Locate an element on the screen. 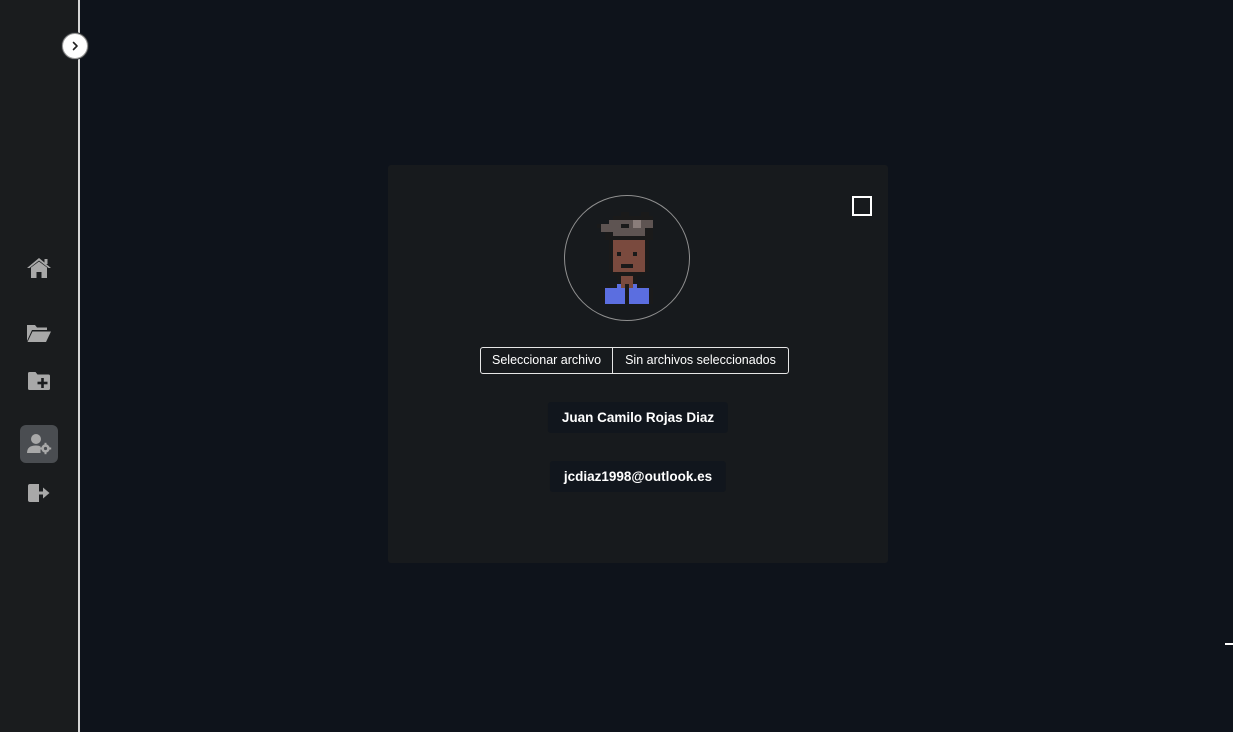  chevron-right-icon is located at coordinates (75, 46).